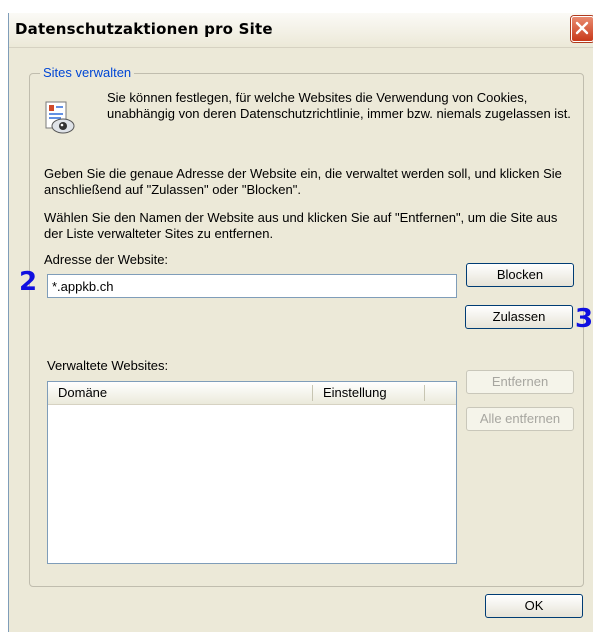  What do you see at coordinates (519, 317) in the screenshot?
I see `allow-button: Zulassen` at bounding box center [519, 317].